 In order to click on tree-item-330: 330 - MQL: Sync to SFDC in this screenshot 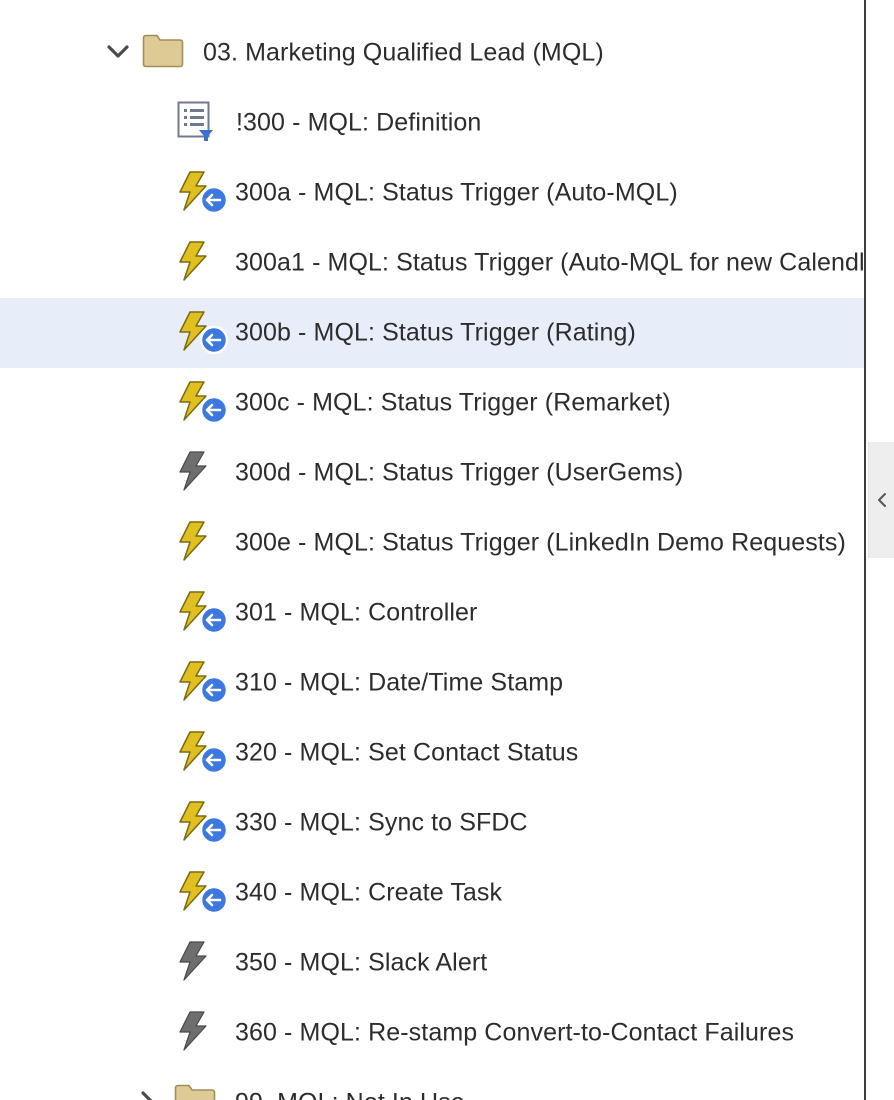, I will do `click(432, 823)`.